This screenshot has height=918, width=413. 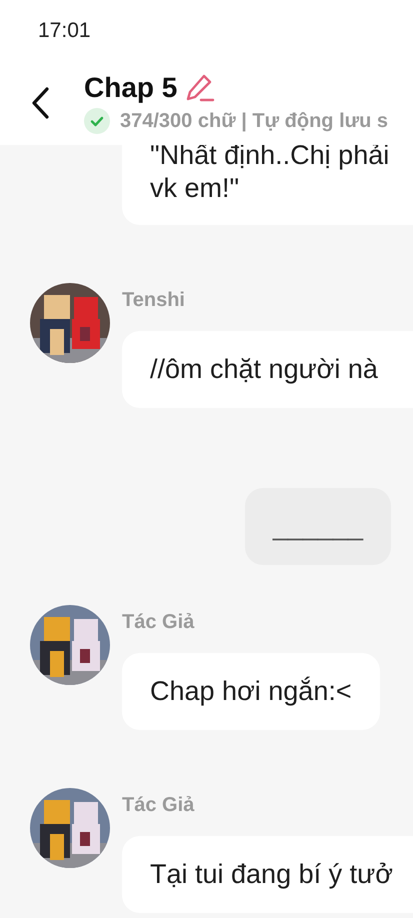 What do you see at coordinates (251, 691) in the screenshot?
I see `message-bubble: Chap hơi ngắn:<` at bounding box center [251, 691].